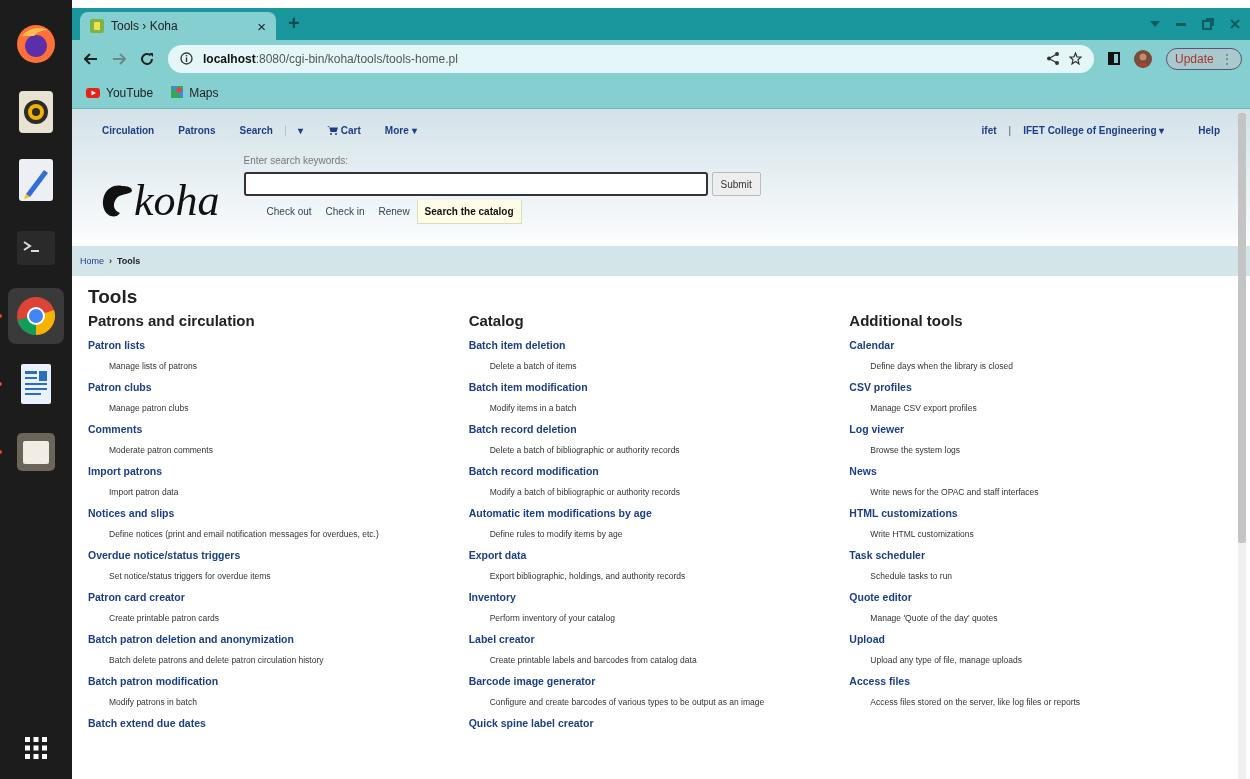 This screenshot has width=1250, height=779. Describe the element at coordinates (551, 618) in the screenshot. I see `tool-description: Perform inventory of your catalog` at that location.